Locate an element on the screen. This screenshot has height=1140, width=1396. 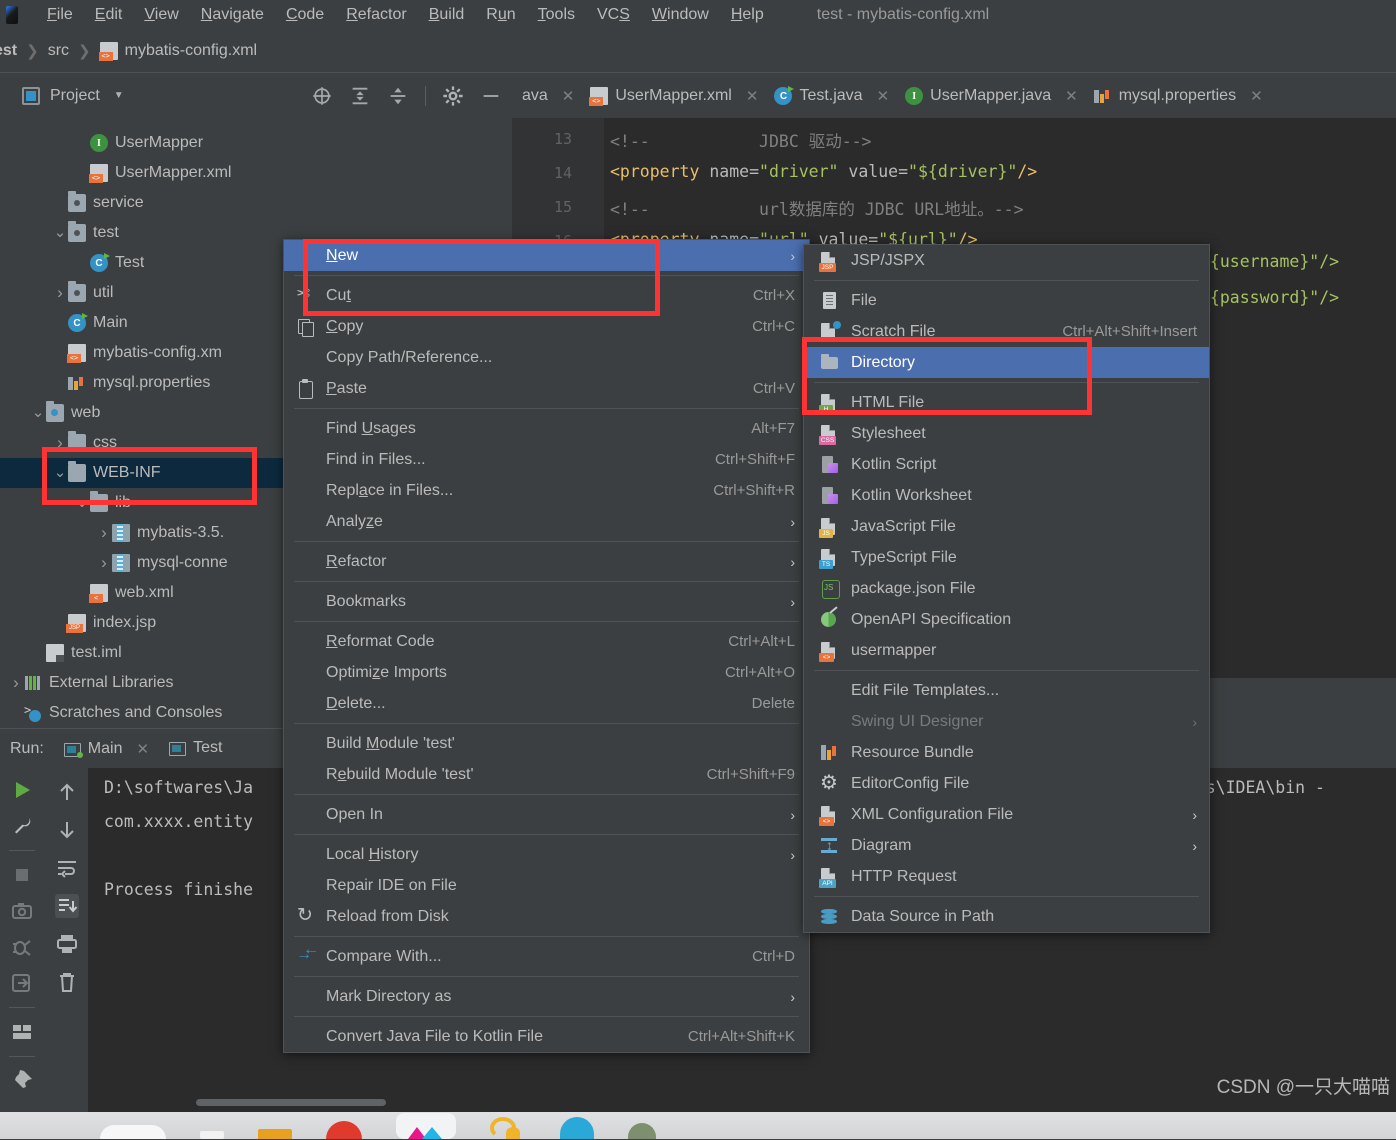
tree-row-test-iml: test.iml is located at coordinates (145, 653).